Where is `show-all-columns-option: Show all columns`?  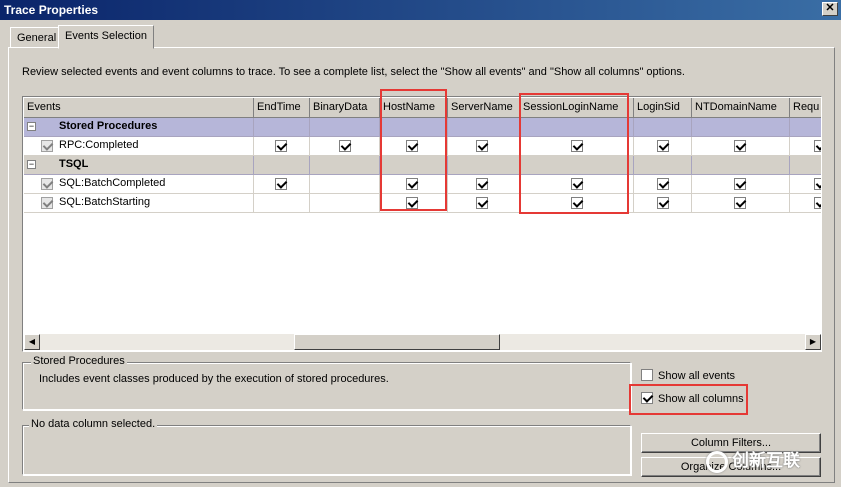 show-all-columns-option: Show all columns is located at coordinates (692, 398).